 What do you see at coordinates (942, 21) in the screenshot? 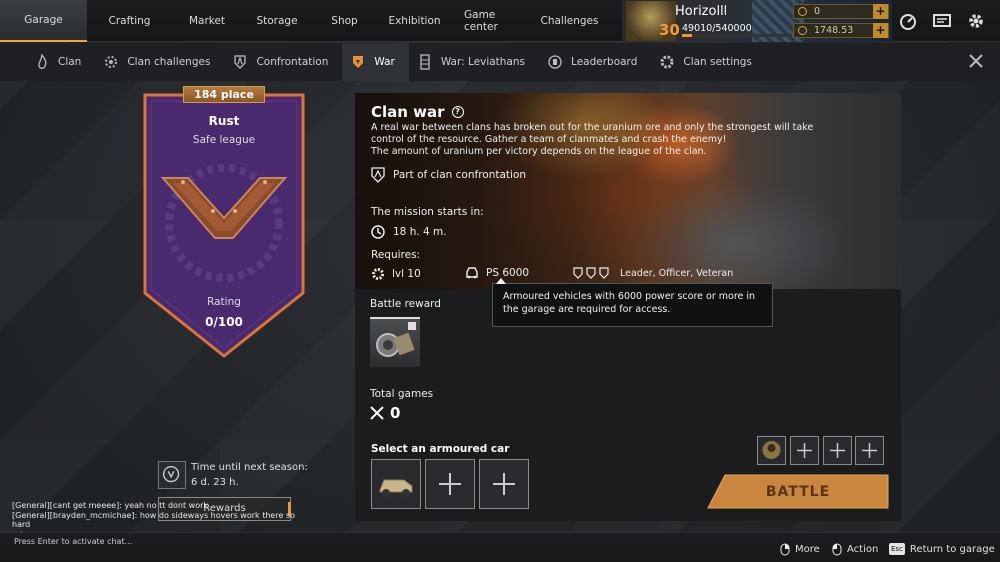
I see `news-icon` at bounding box center [942, 21].